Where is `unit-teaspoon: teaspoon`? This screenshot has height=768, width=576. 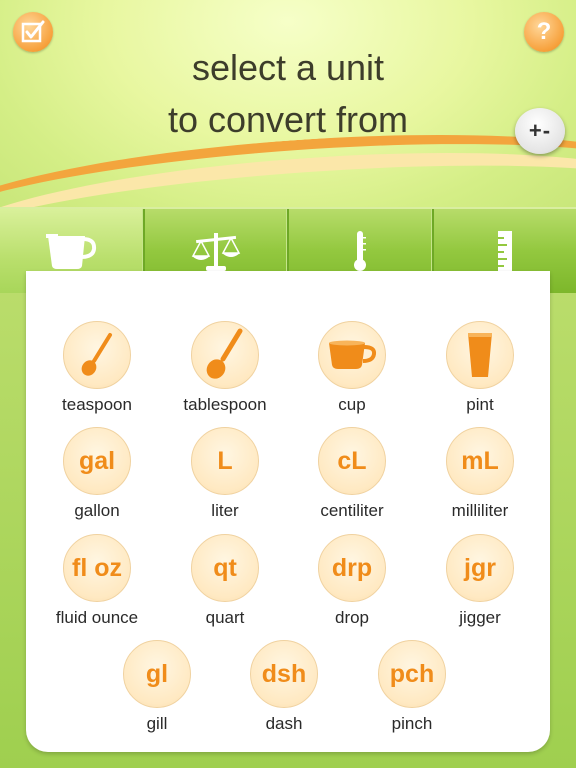 unit-teaspoon: teaspoon is located at coordinates (97, 368).